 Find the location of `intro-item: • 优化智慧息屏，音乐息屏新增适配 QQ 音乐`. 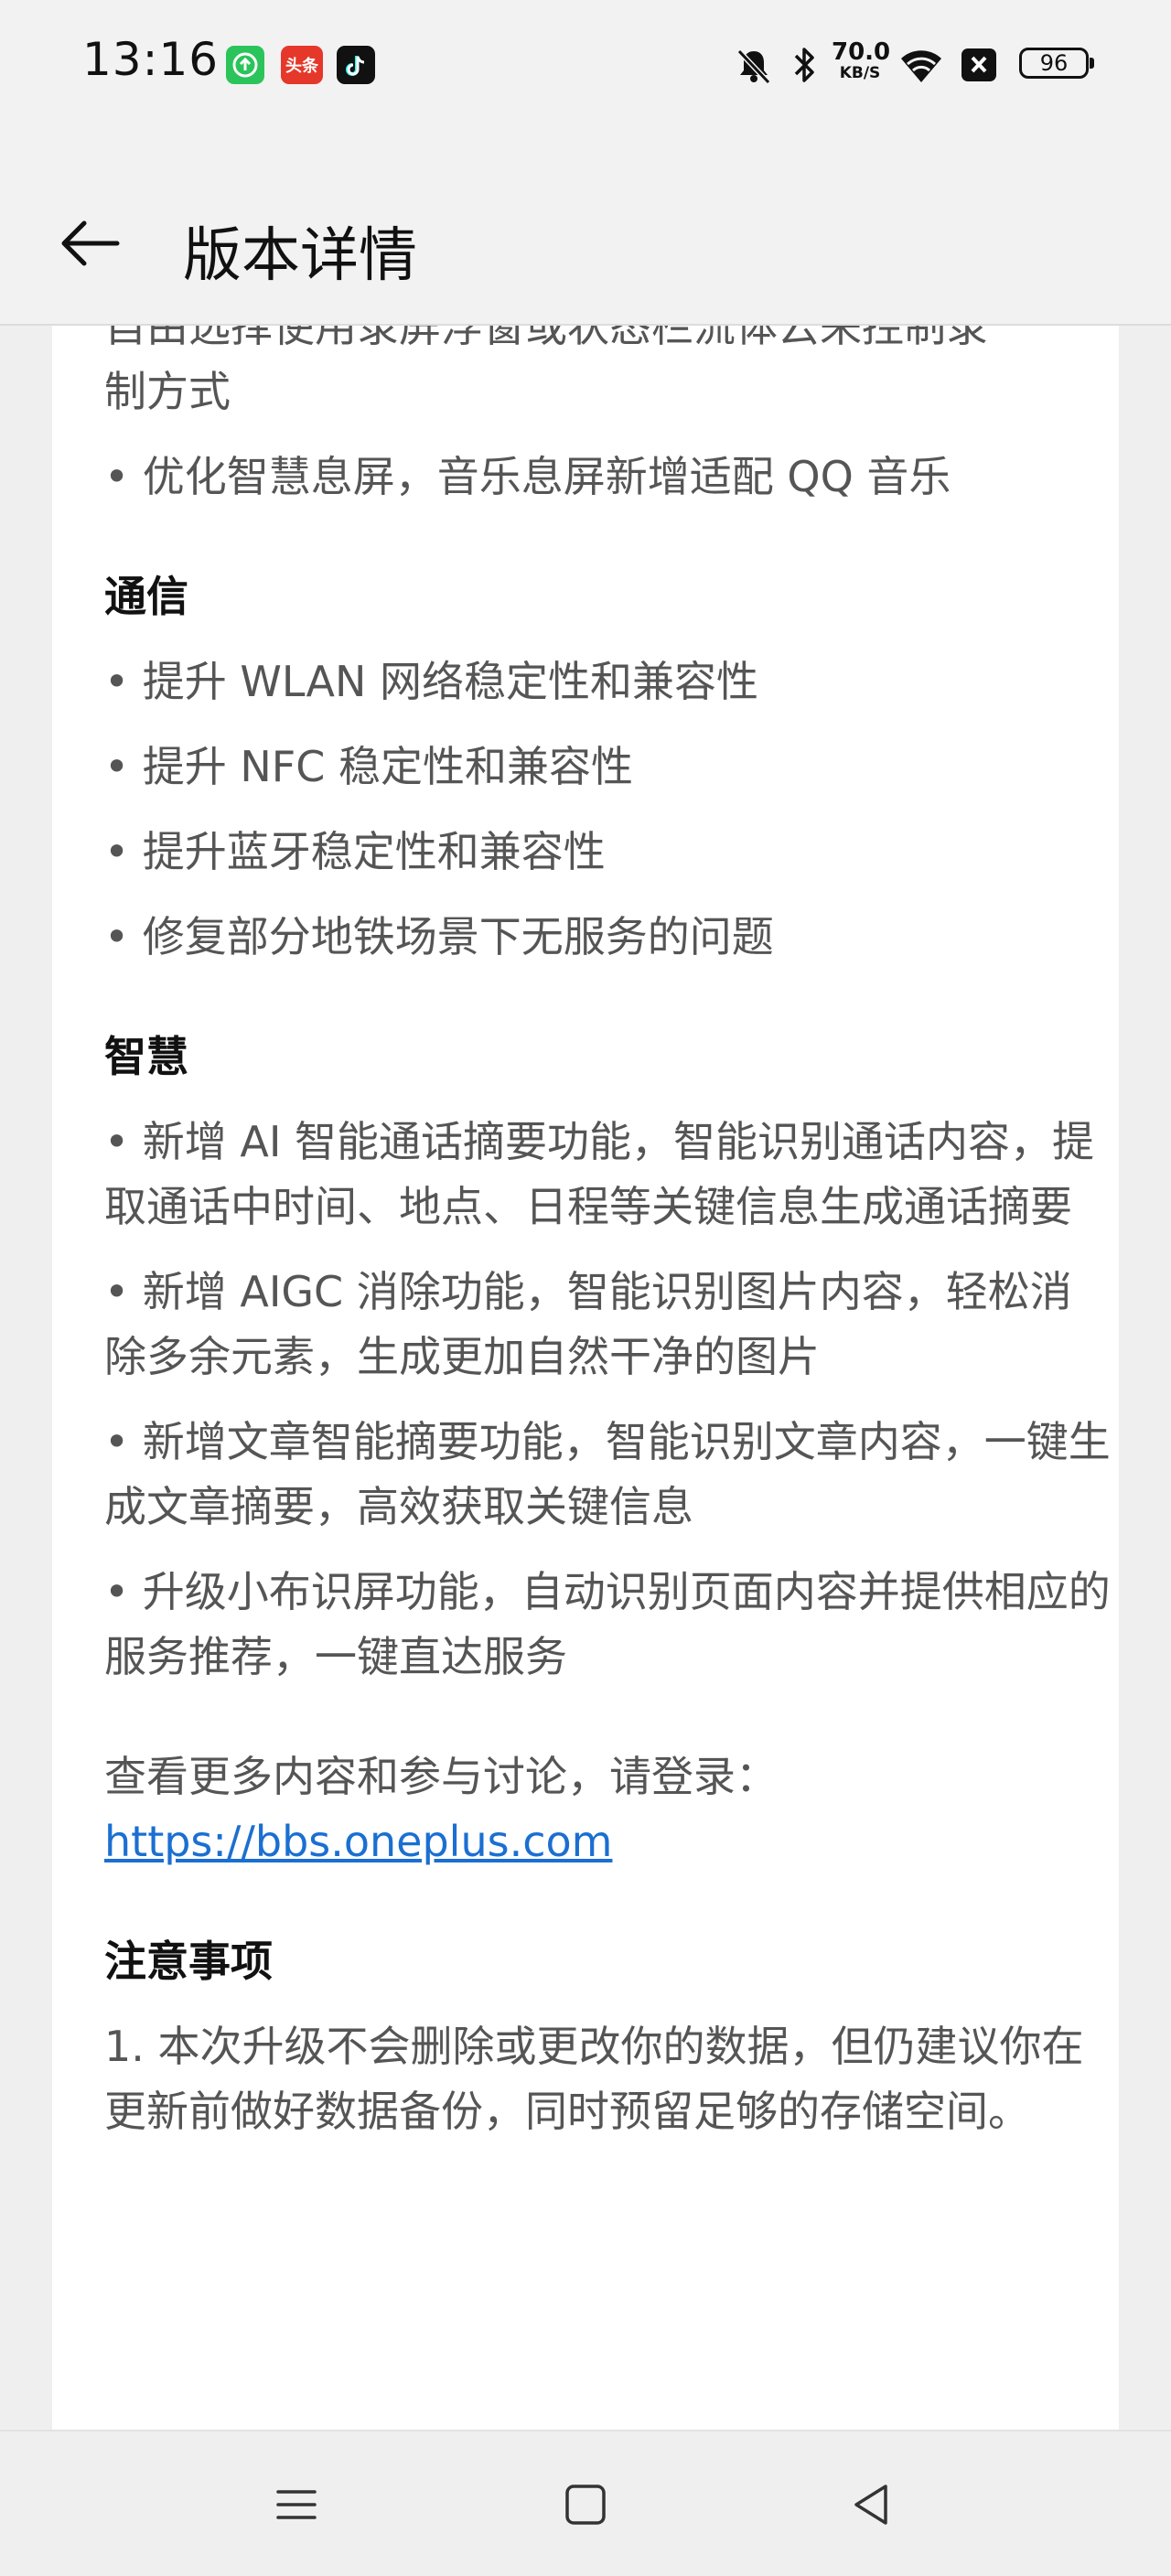

intro-item: • 优化智慧息屏，音乐息屏新增适配 QQ 音乐 is located at coordinates (527, 476).